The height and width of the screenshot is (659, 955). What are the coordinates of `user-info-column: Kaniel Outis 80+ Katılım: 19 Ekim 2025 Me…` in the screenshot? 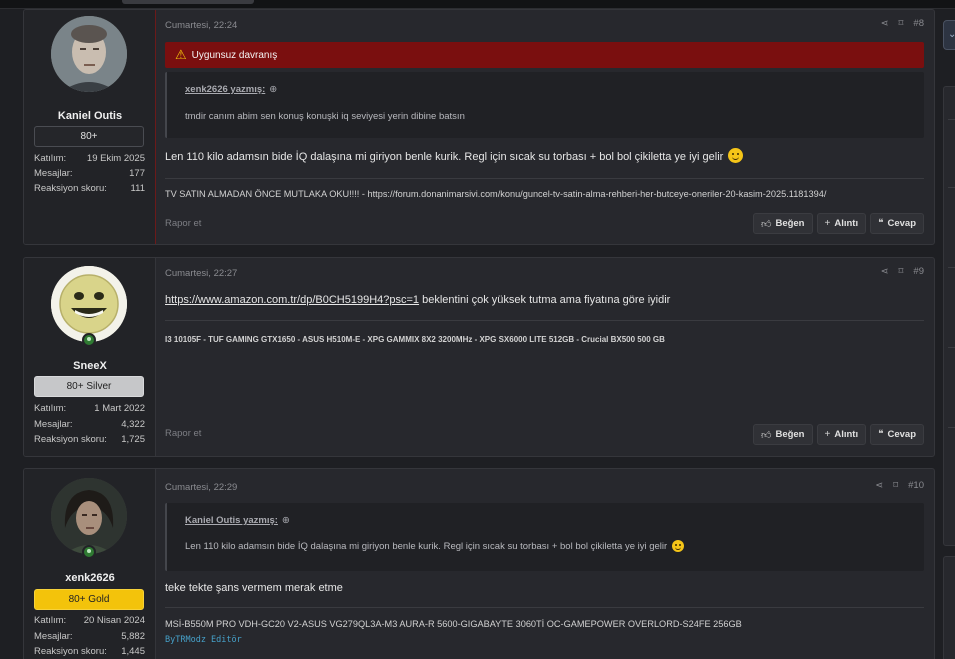 It's located at (90, 127).